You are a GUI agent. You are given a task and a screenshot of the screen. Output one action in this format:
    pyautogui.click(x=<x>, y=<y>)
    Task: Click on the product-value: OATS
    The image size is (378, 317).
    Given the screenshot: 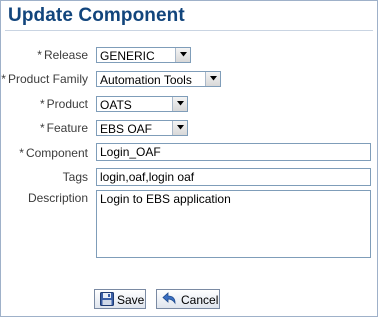 What is the action you would take?
    pyautogui.click(x=116, y=105)
    